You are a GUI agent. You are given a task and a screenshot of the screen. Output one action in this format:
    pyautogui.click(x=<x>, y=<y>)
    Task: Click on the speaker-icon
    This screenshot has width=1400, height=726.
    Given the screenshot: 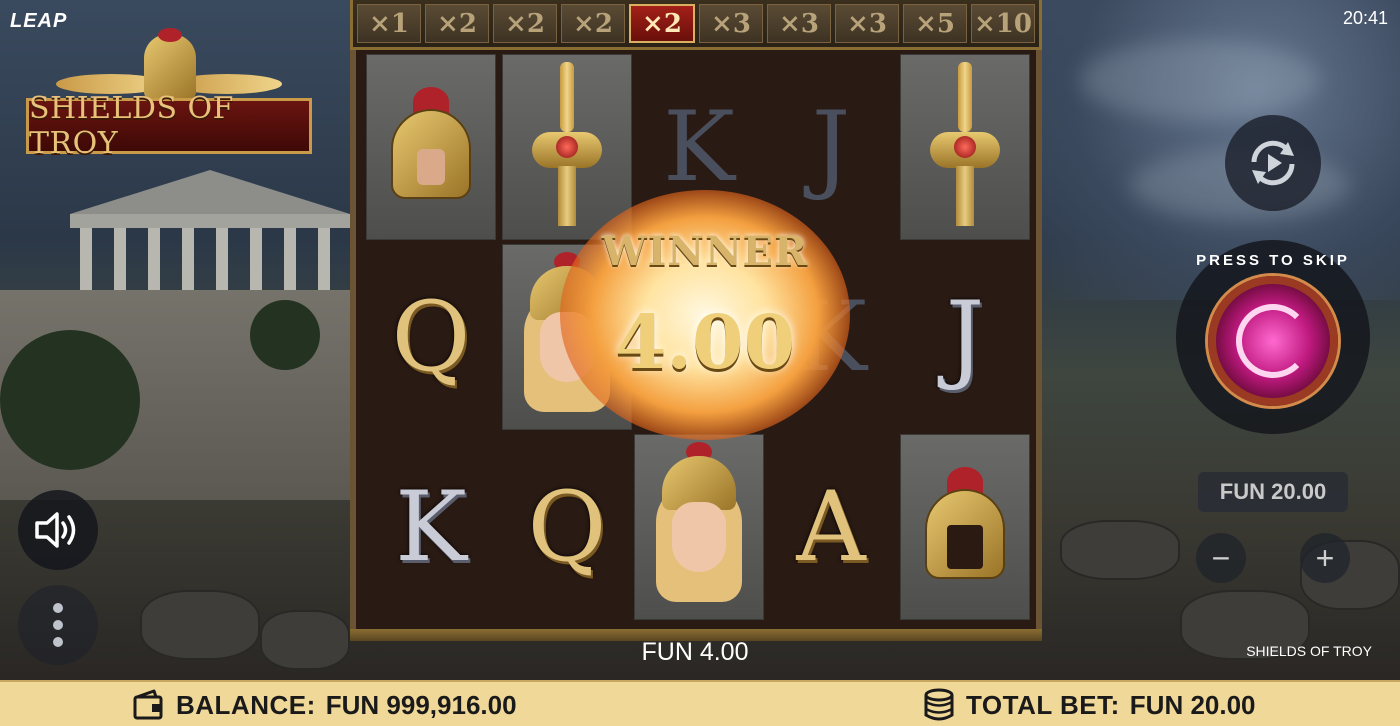 What is the action you would take?
    pyautogui.click(x=55, y=530)
    